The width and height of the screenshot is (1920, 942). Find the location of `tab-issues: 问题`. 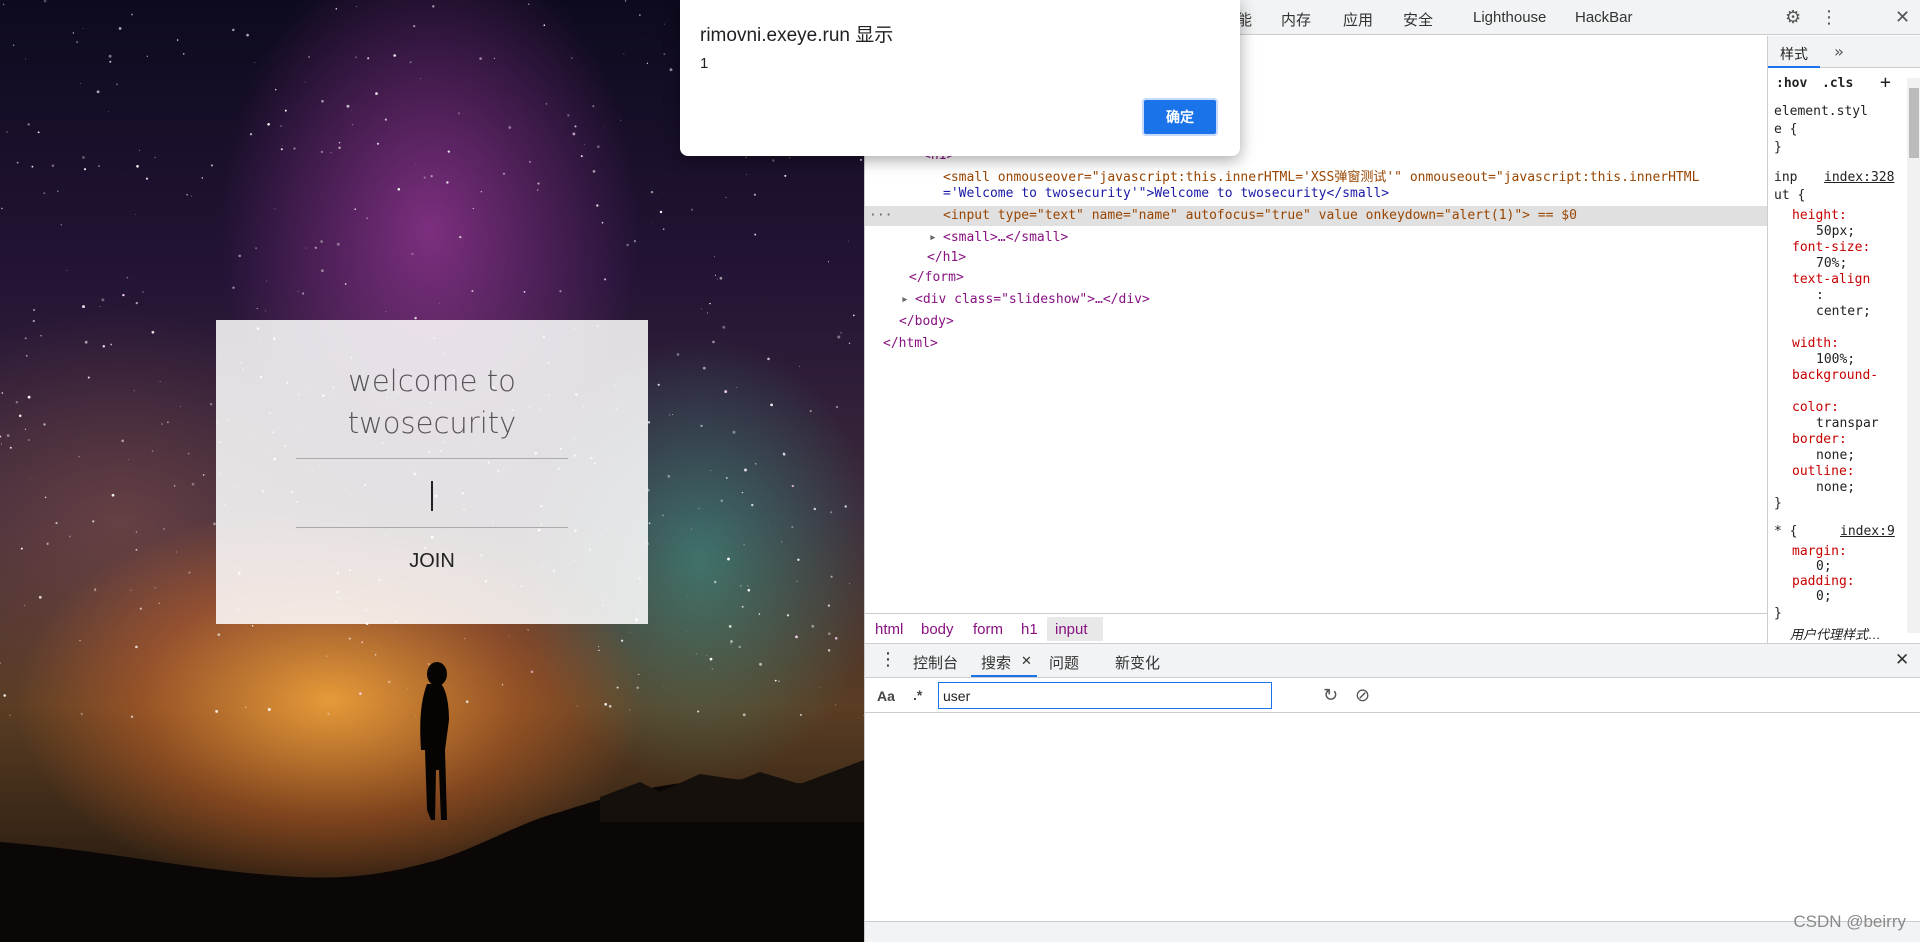

tab-issues: 问题 is located at coordinates (1064, 662).